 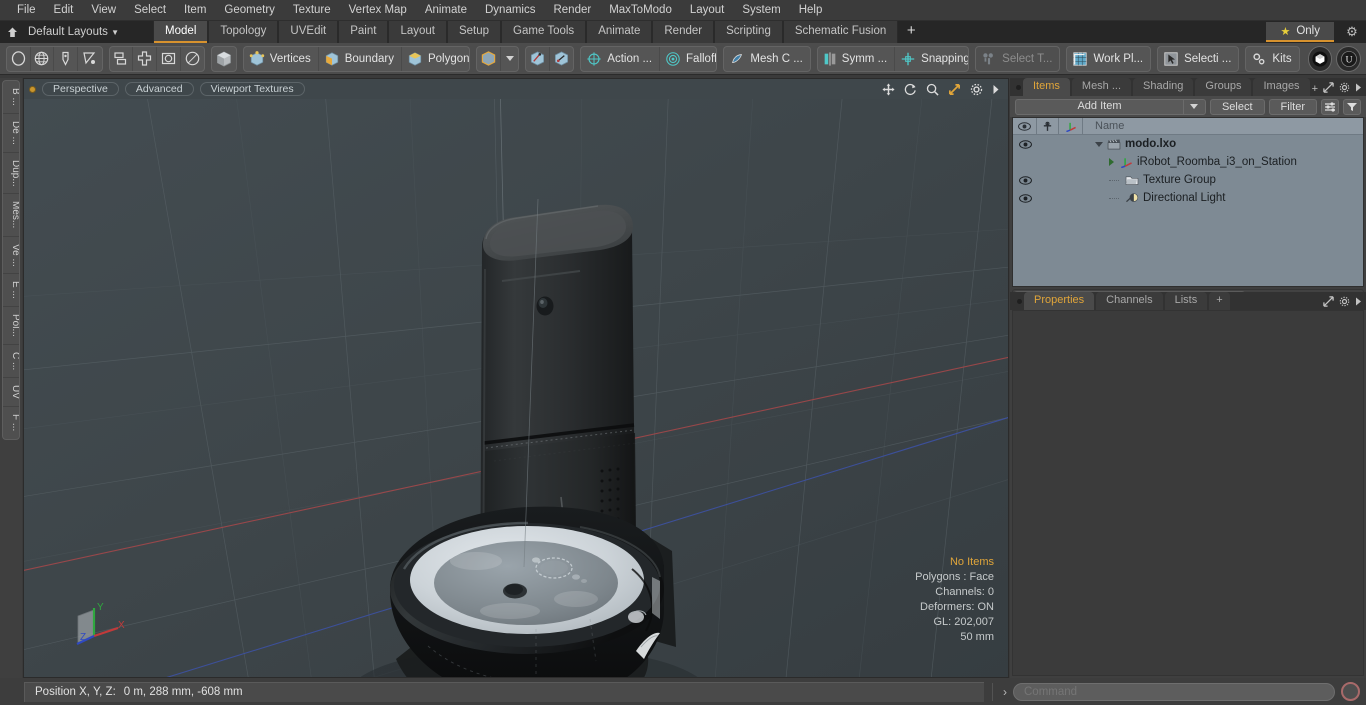 What do you see at coordinates (538, 58) in the screenshot?
I see `paint-select-icon` at bounding box center [538, 58].